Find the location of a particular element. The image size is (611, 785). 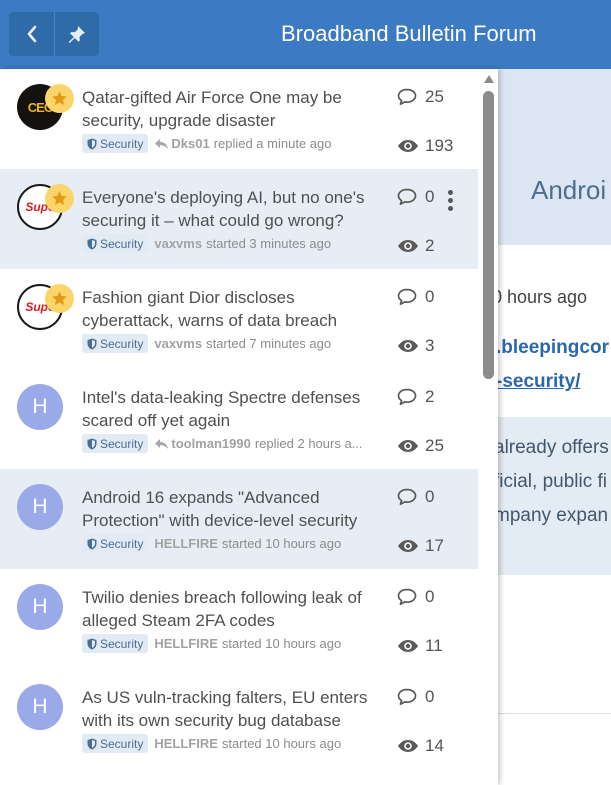

view-count: 2 is located at coordinates (415, 246).